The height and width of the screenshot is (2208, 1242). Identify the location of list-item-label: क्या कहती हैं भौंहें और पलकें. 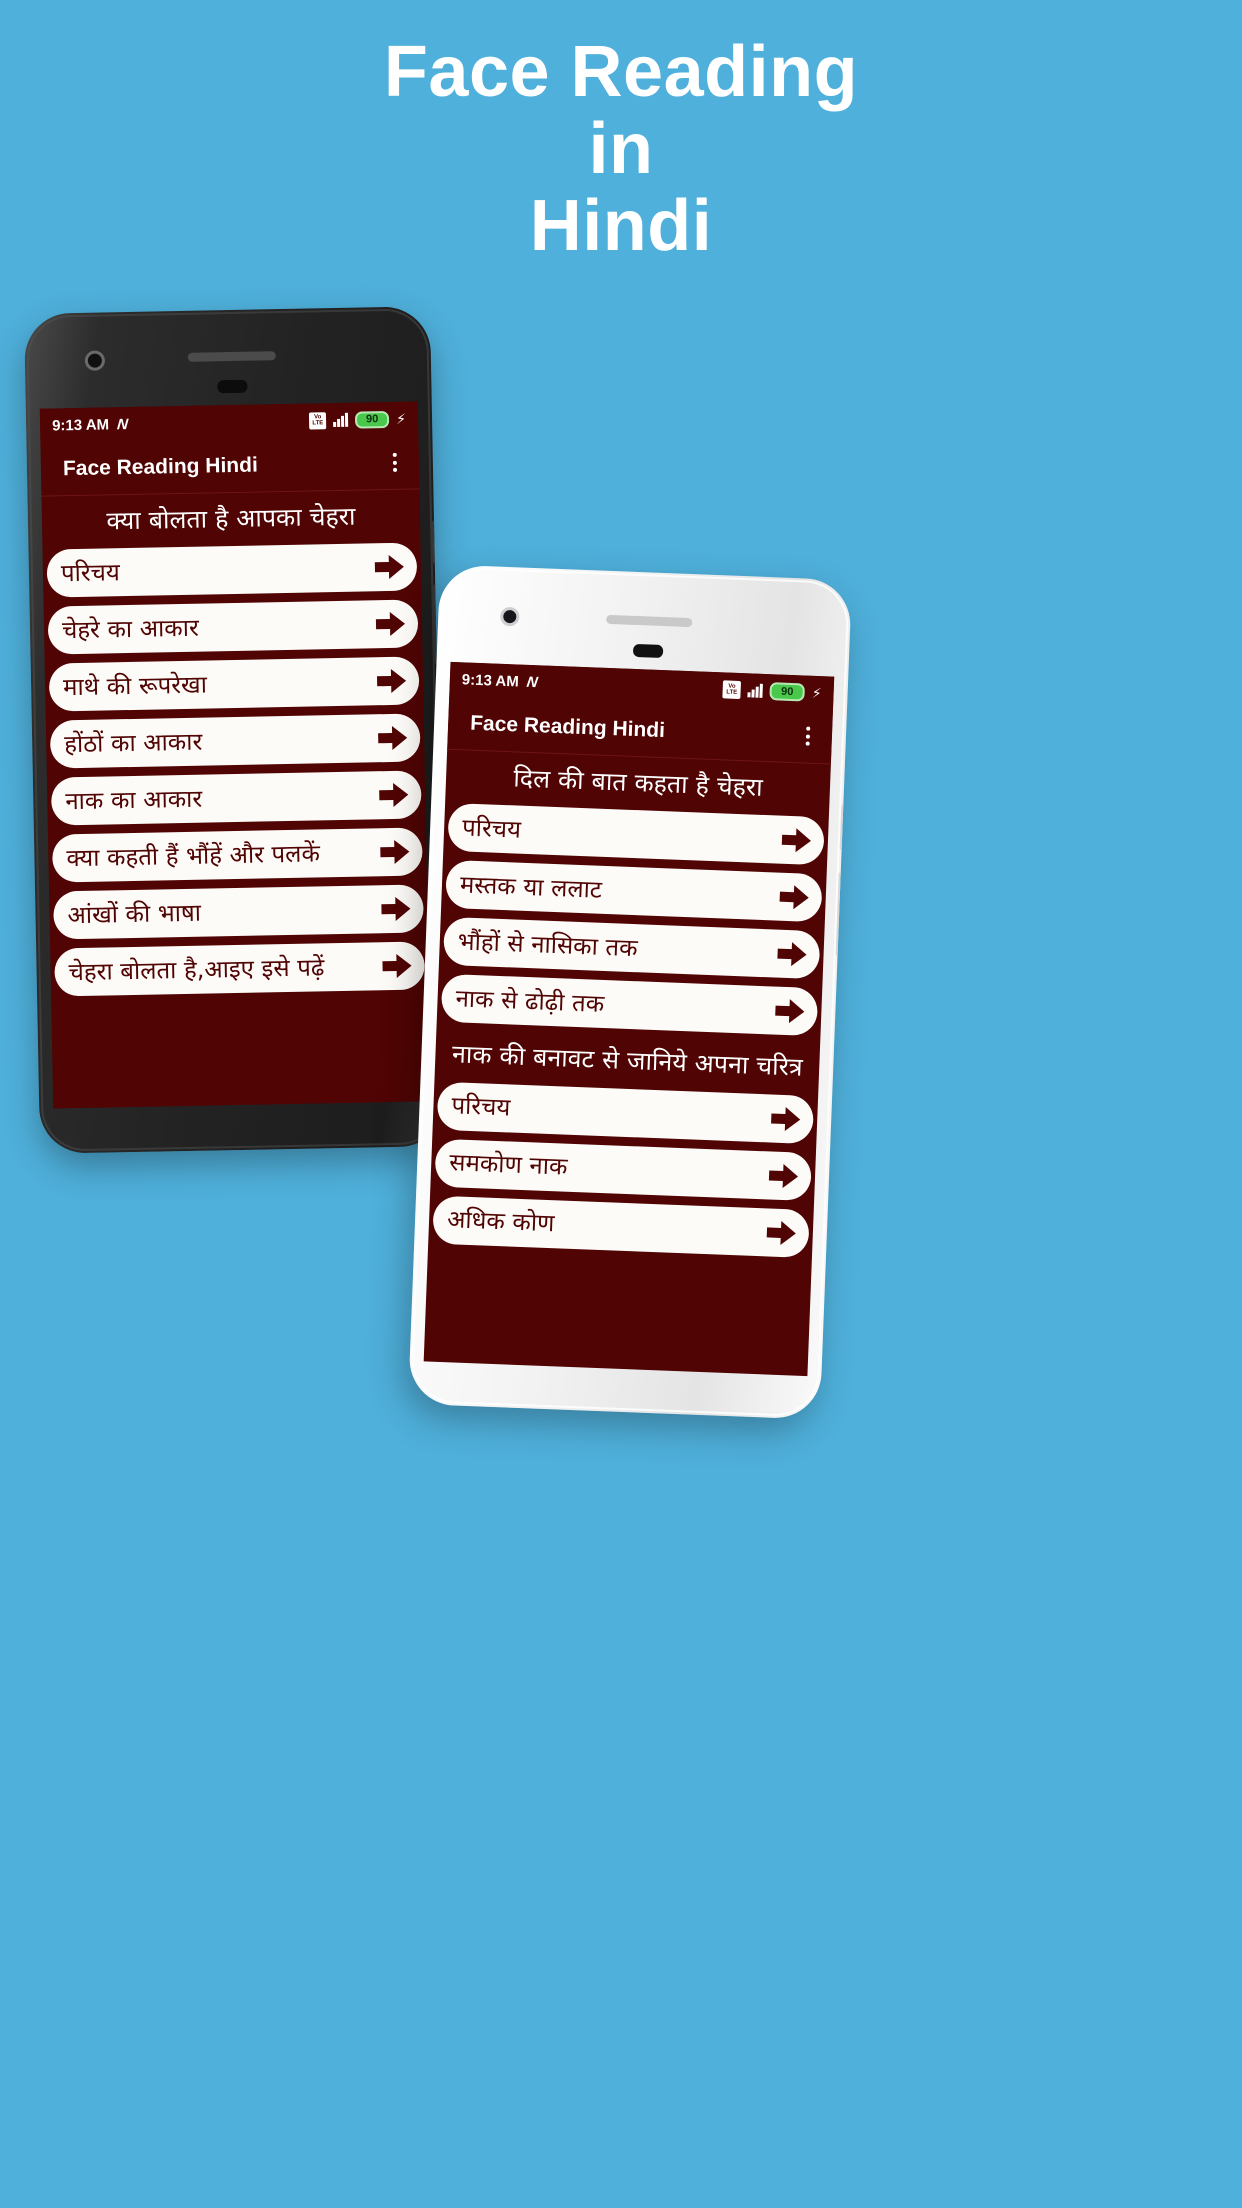
(193, 855).